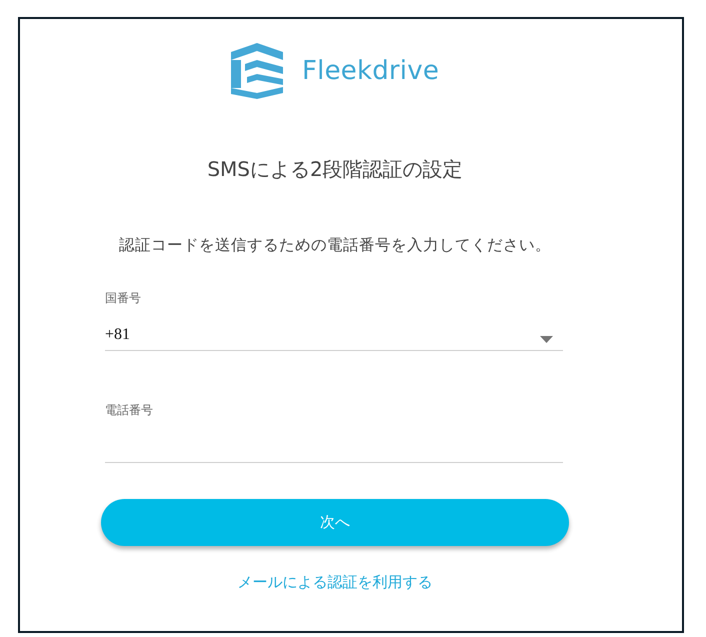 The width and height of the screenshot is (706, 637). I want to click on field-label: 電話番号, so click(129, 410).